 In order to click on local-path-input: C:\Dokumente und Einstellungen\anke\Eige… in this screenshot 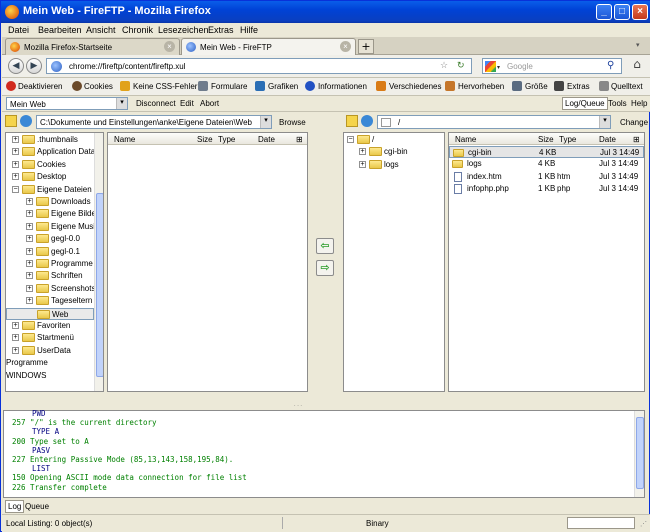, I will do `click(154, 122)`.